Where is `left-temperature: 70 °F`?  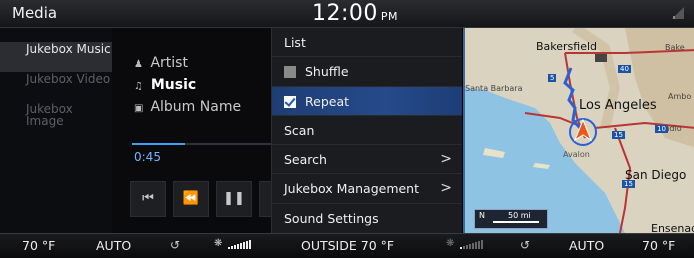
left-temperature: 70 °F is located at coordinates (38, 245).